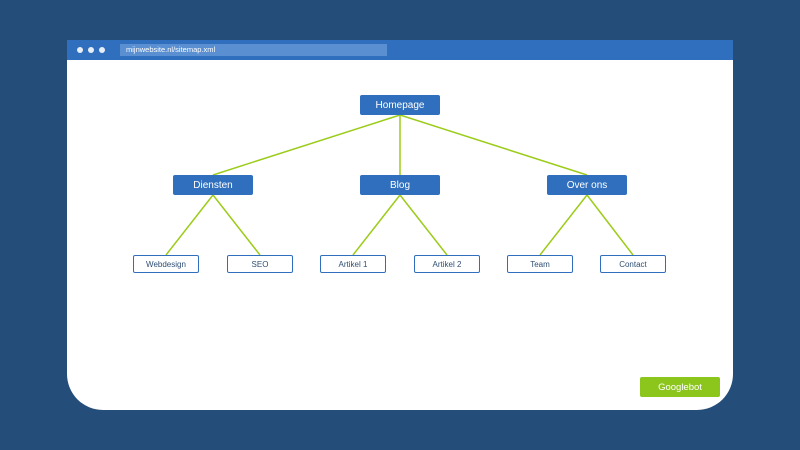 This screenshot has height=450, width=800. What do you see at coordinates (447, 264) in the screenshot?
I see `node-artikel-2: Artikel 2` at bounding box center [447, 264].